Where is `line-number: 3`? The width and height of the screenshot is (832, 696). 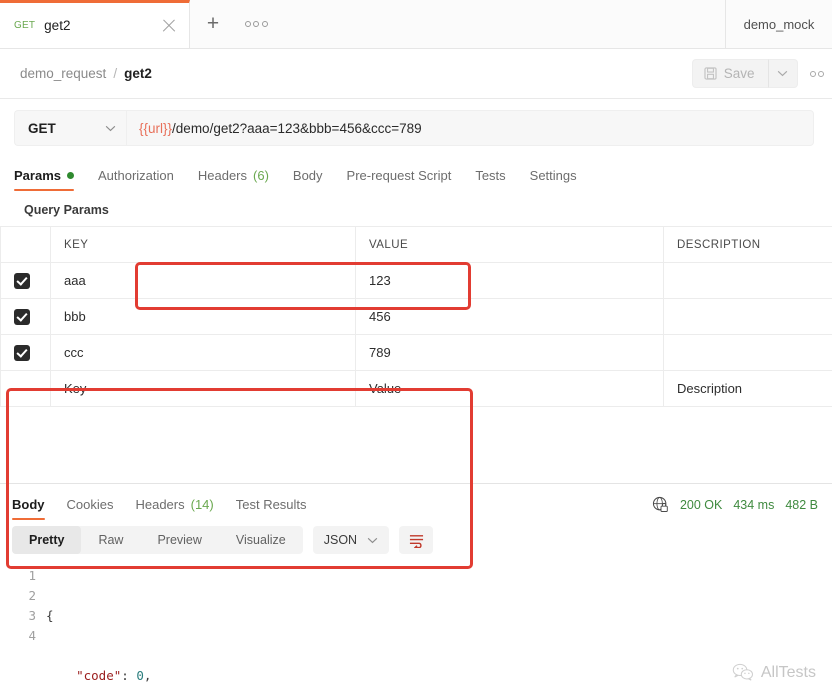 line-number: 3 is located at coordinates (32, 615).